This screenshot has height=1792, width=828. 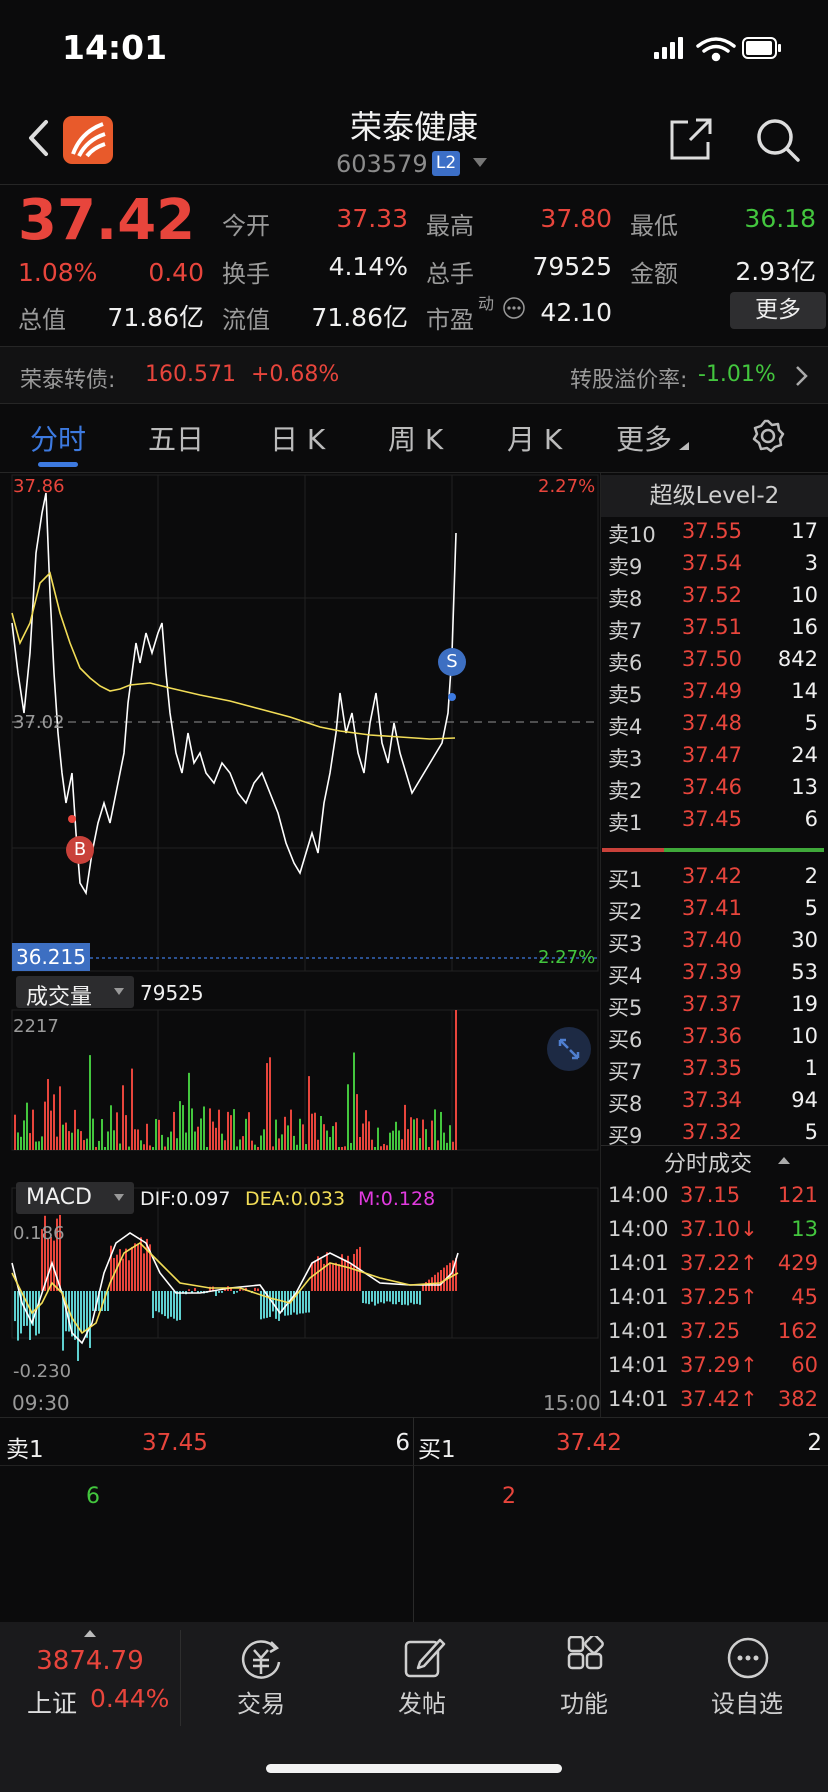 I want to click on post-icon, so click(x=424, y=1658).